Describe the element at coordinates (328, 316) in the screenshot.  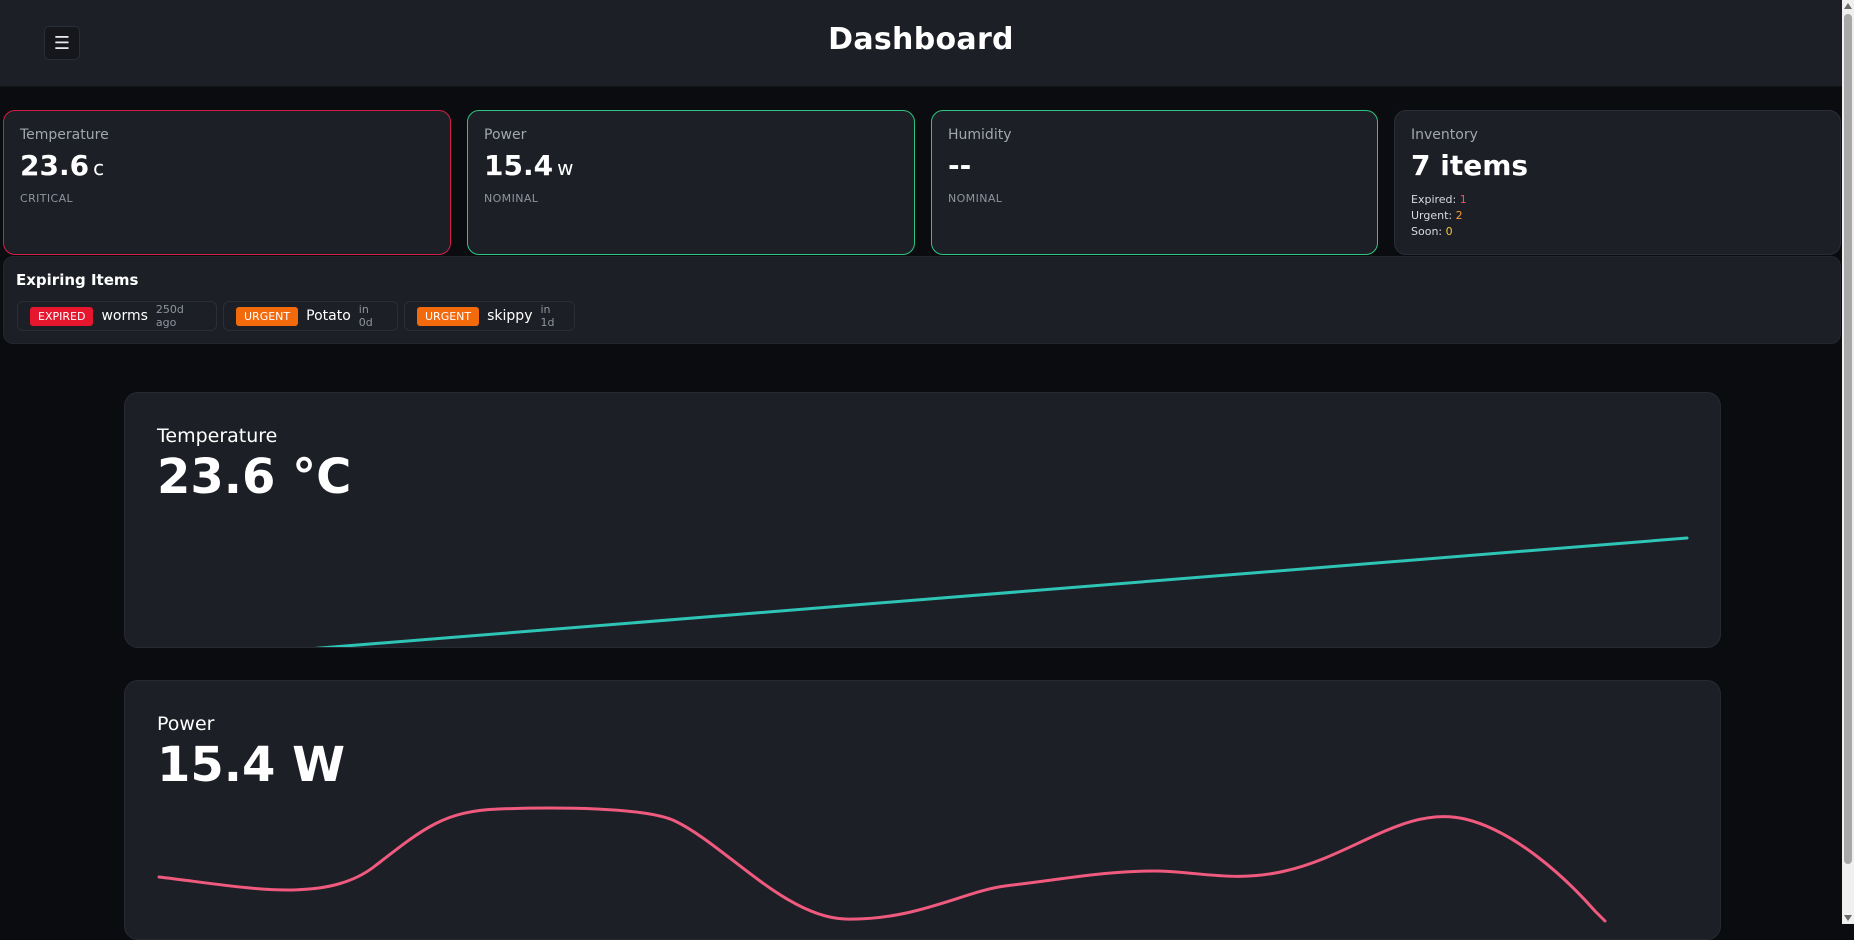
I see `item-name: Potato` at that location.